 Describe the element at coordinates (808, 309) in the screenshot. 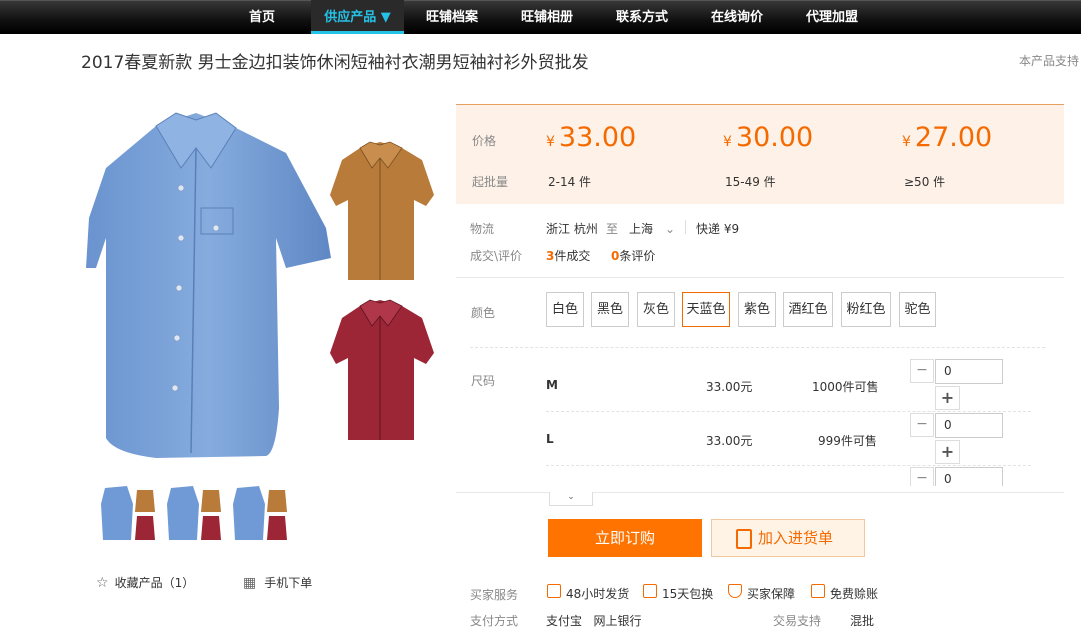

I see `color-option-wine-red: 酒红色` at that location.